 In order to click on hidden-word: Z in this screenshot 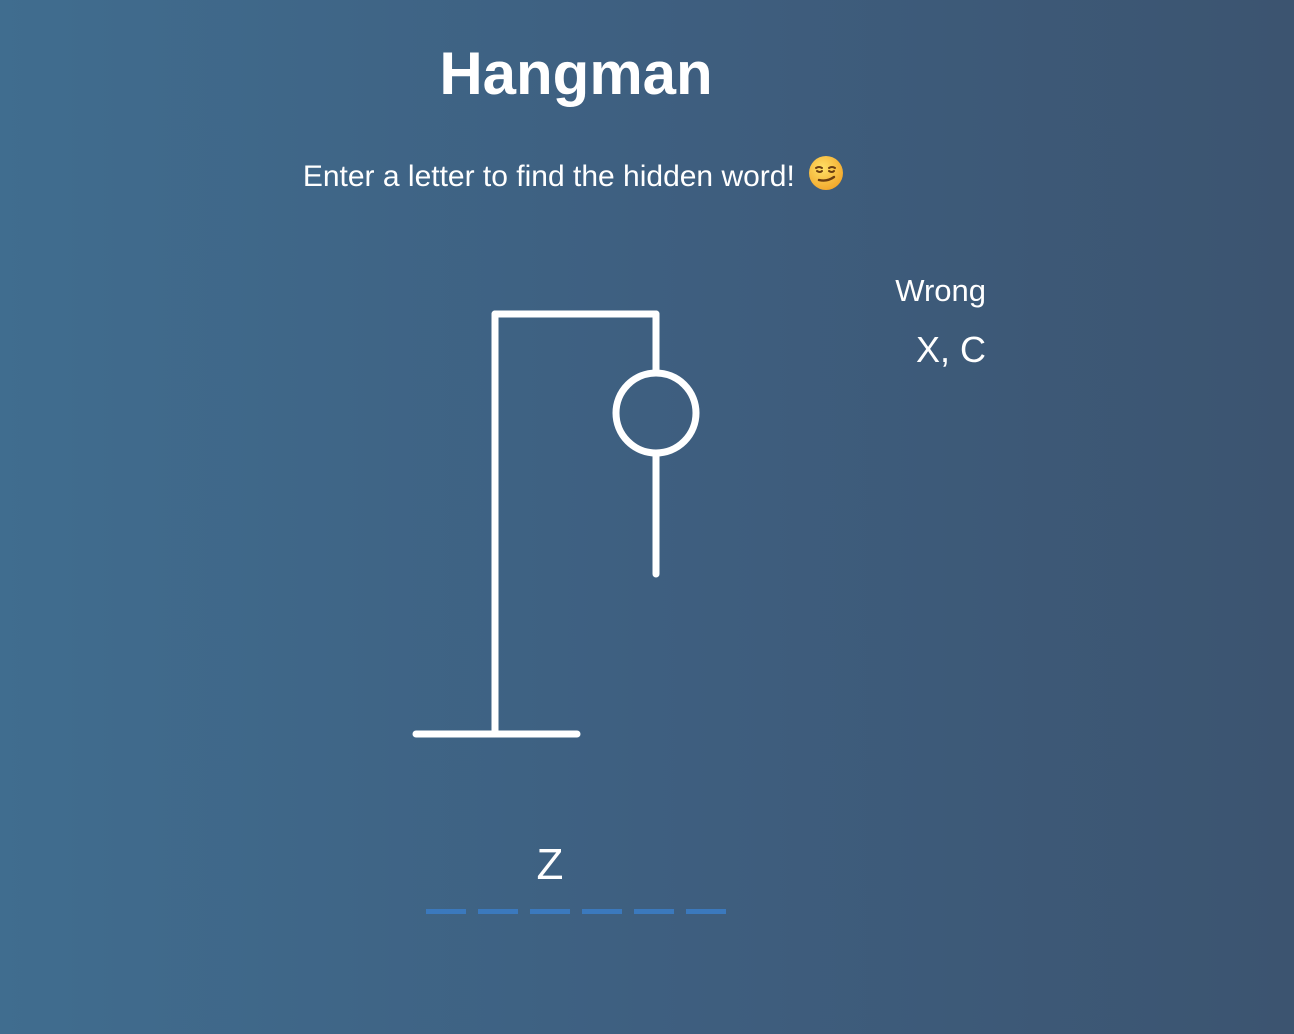, I will do `click(576, 876)`.